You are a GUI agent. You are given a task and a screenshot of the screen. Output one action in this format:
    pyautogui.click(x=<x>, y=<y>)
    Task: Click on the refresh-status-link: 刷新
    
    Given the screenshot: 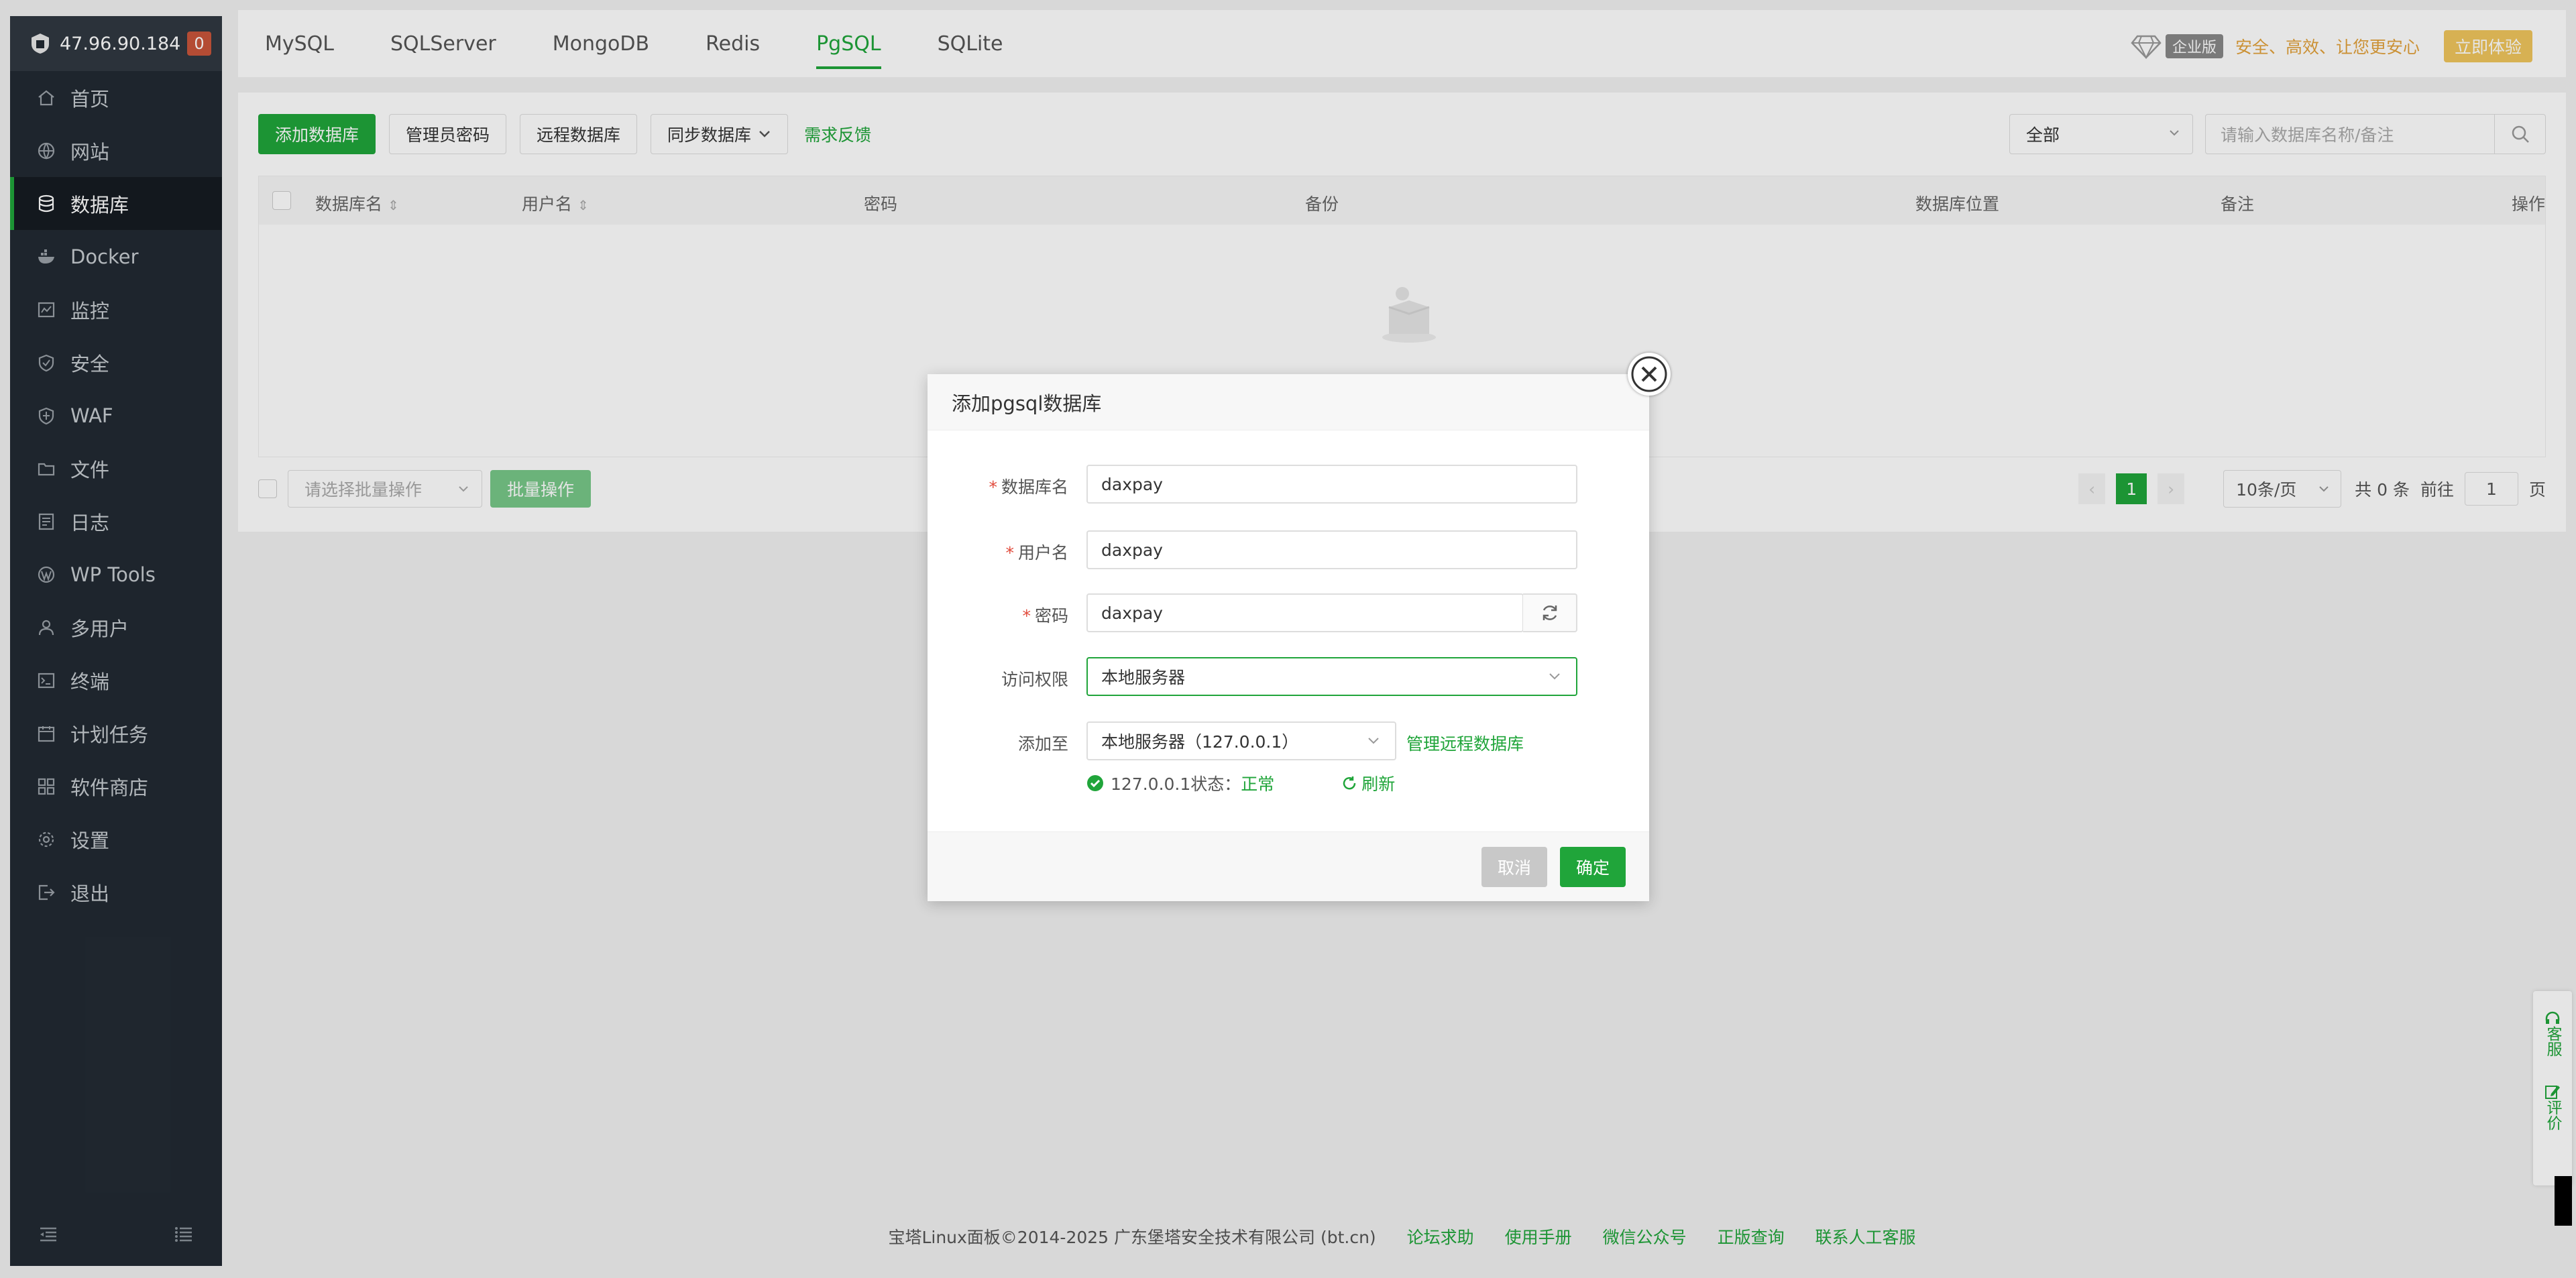 What is the action you would take?
    pyautogui.click(x=1368, y=783)
    